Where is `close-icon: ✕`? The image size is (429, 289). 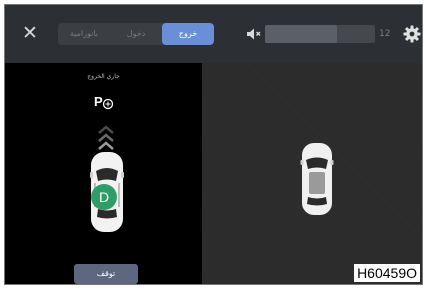
close-icon: ✕ is located at coordinates (30, 33).